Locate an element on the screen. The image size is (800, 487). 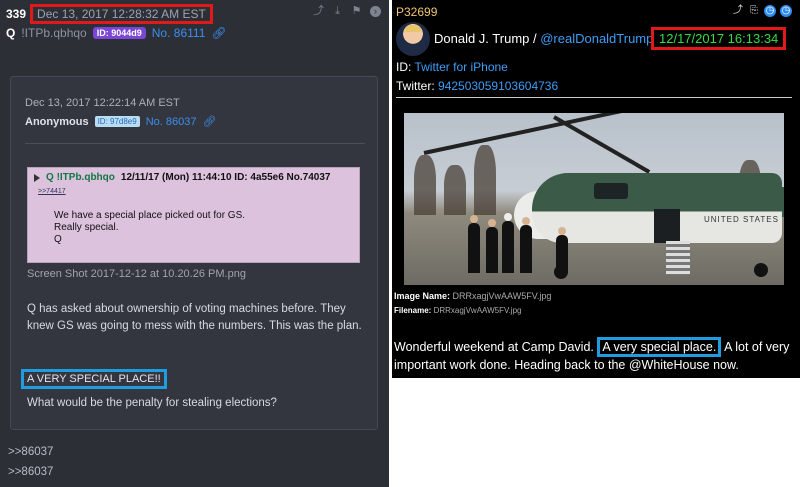
helicopter-door is located at coordinates (667, 226).